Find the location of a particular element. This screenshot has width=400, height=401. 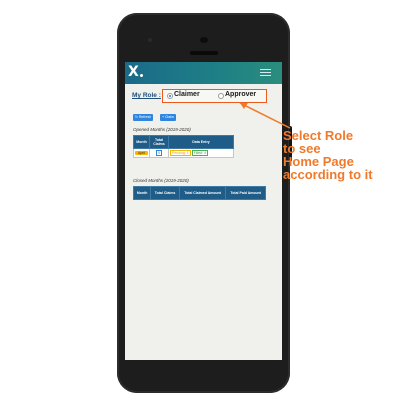

callout-line-4: according to it is located at coordinates (328, 174).